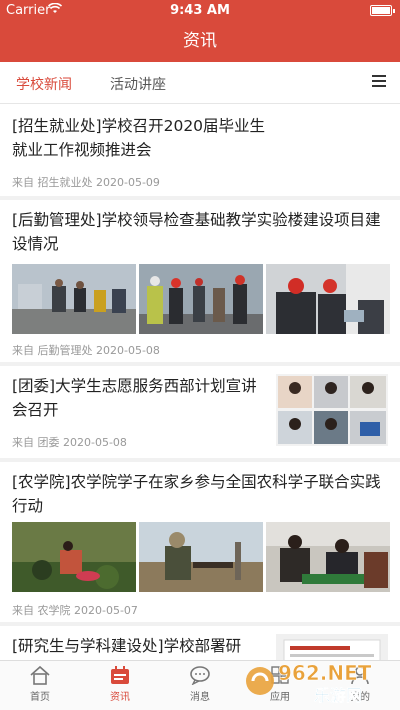 Image resolution: width=400 pixels, height=710 pixels. What do you see at coordinates (40, 697) in the screenshot?
I see `tabbar-home-label: 首页` at bounding box center [40, 697].